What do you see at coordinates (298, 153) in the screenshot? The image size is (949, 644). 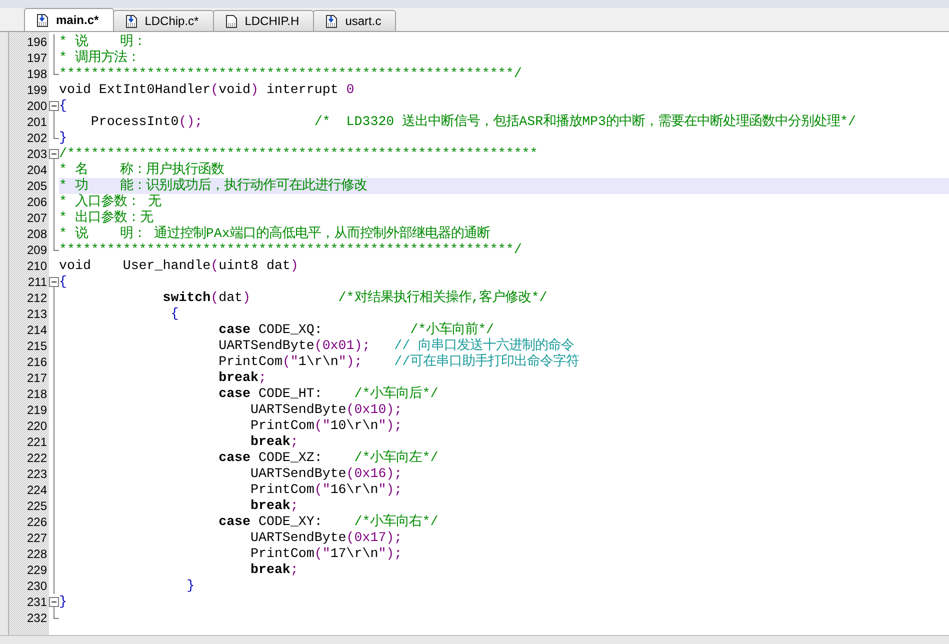 I see `code-line: /***********************************************************` at bounding box center [298, 153].